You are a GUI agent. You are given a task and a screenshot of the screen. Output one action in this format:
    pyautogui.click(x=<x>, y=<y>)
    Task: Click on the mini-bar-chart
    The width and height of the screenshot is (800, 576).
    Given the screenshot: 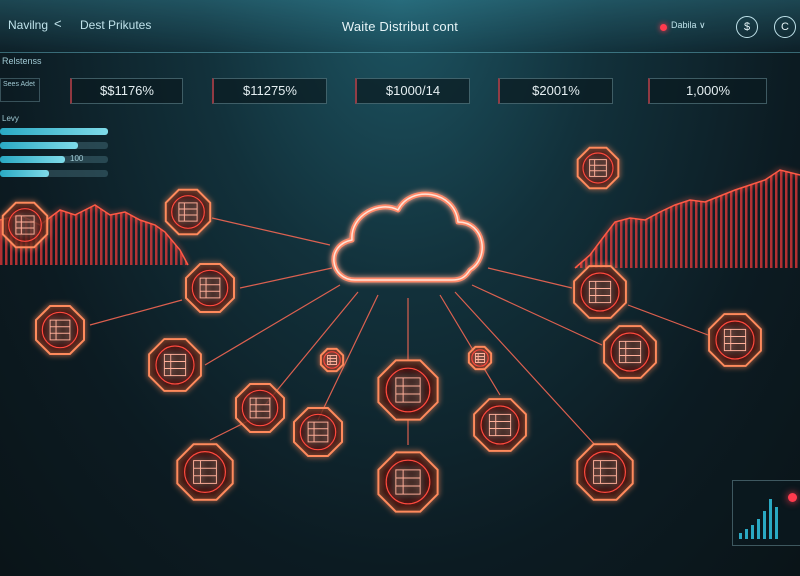 What is the action you would take?
    pyautogui.click(x=758, y=519)
    